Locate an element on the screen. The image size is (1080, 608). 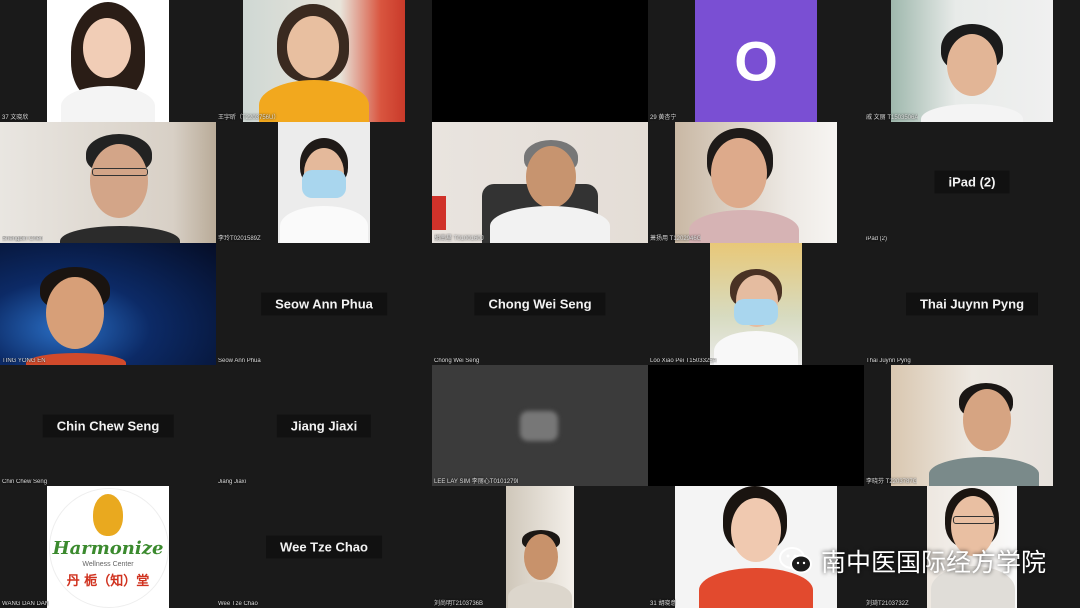
participant-name-label: TING YONG EN is located at coordinates (24, 360).